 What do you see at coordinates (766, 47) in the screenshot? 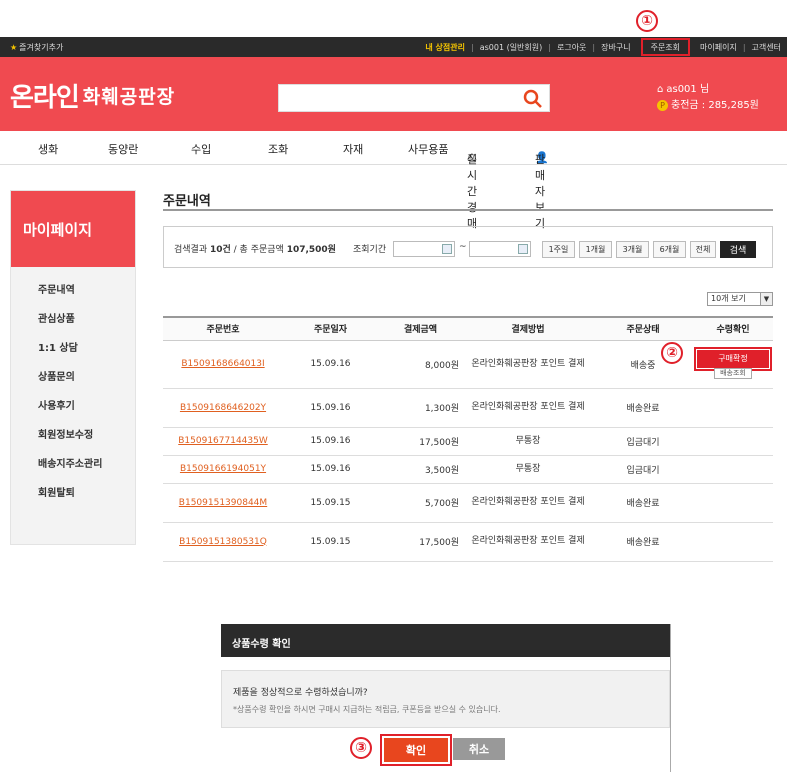
I see `support-link: 고객센터` at bounding box center [766, 47].